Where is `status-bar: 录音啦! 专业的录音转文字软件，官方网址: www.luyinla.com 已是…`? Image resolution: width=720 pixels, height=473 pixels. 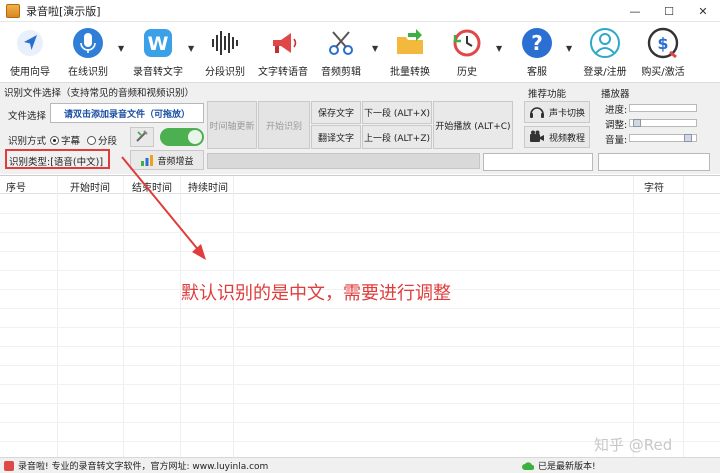
status-bar: 录音啦! 专业的录音转文字软件，官方网址: www.luyinla.com 已是… is located at coordinates (360, 465).